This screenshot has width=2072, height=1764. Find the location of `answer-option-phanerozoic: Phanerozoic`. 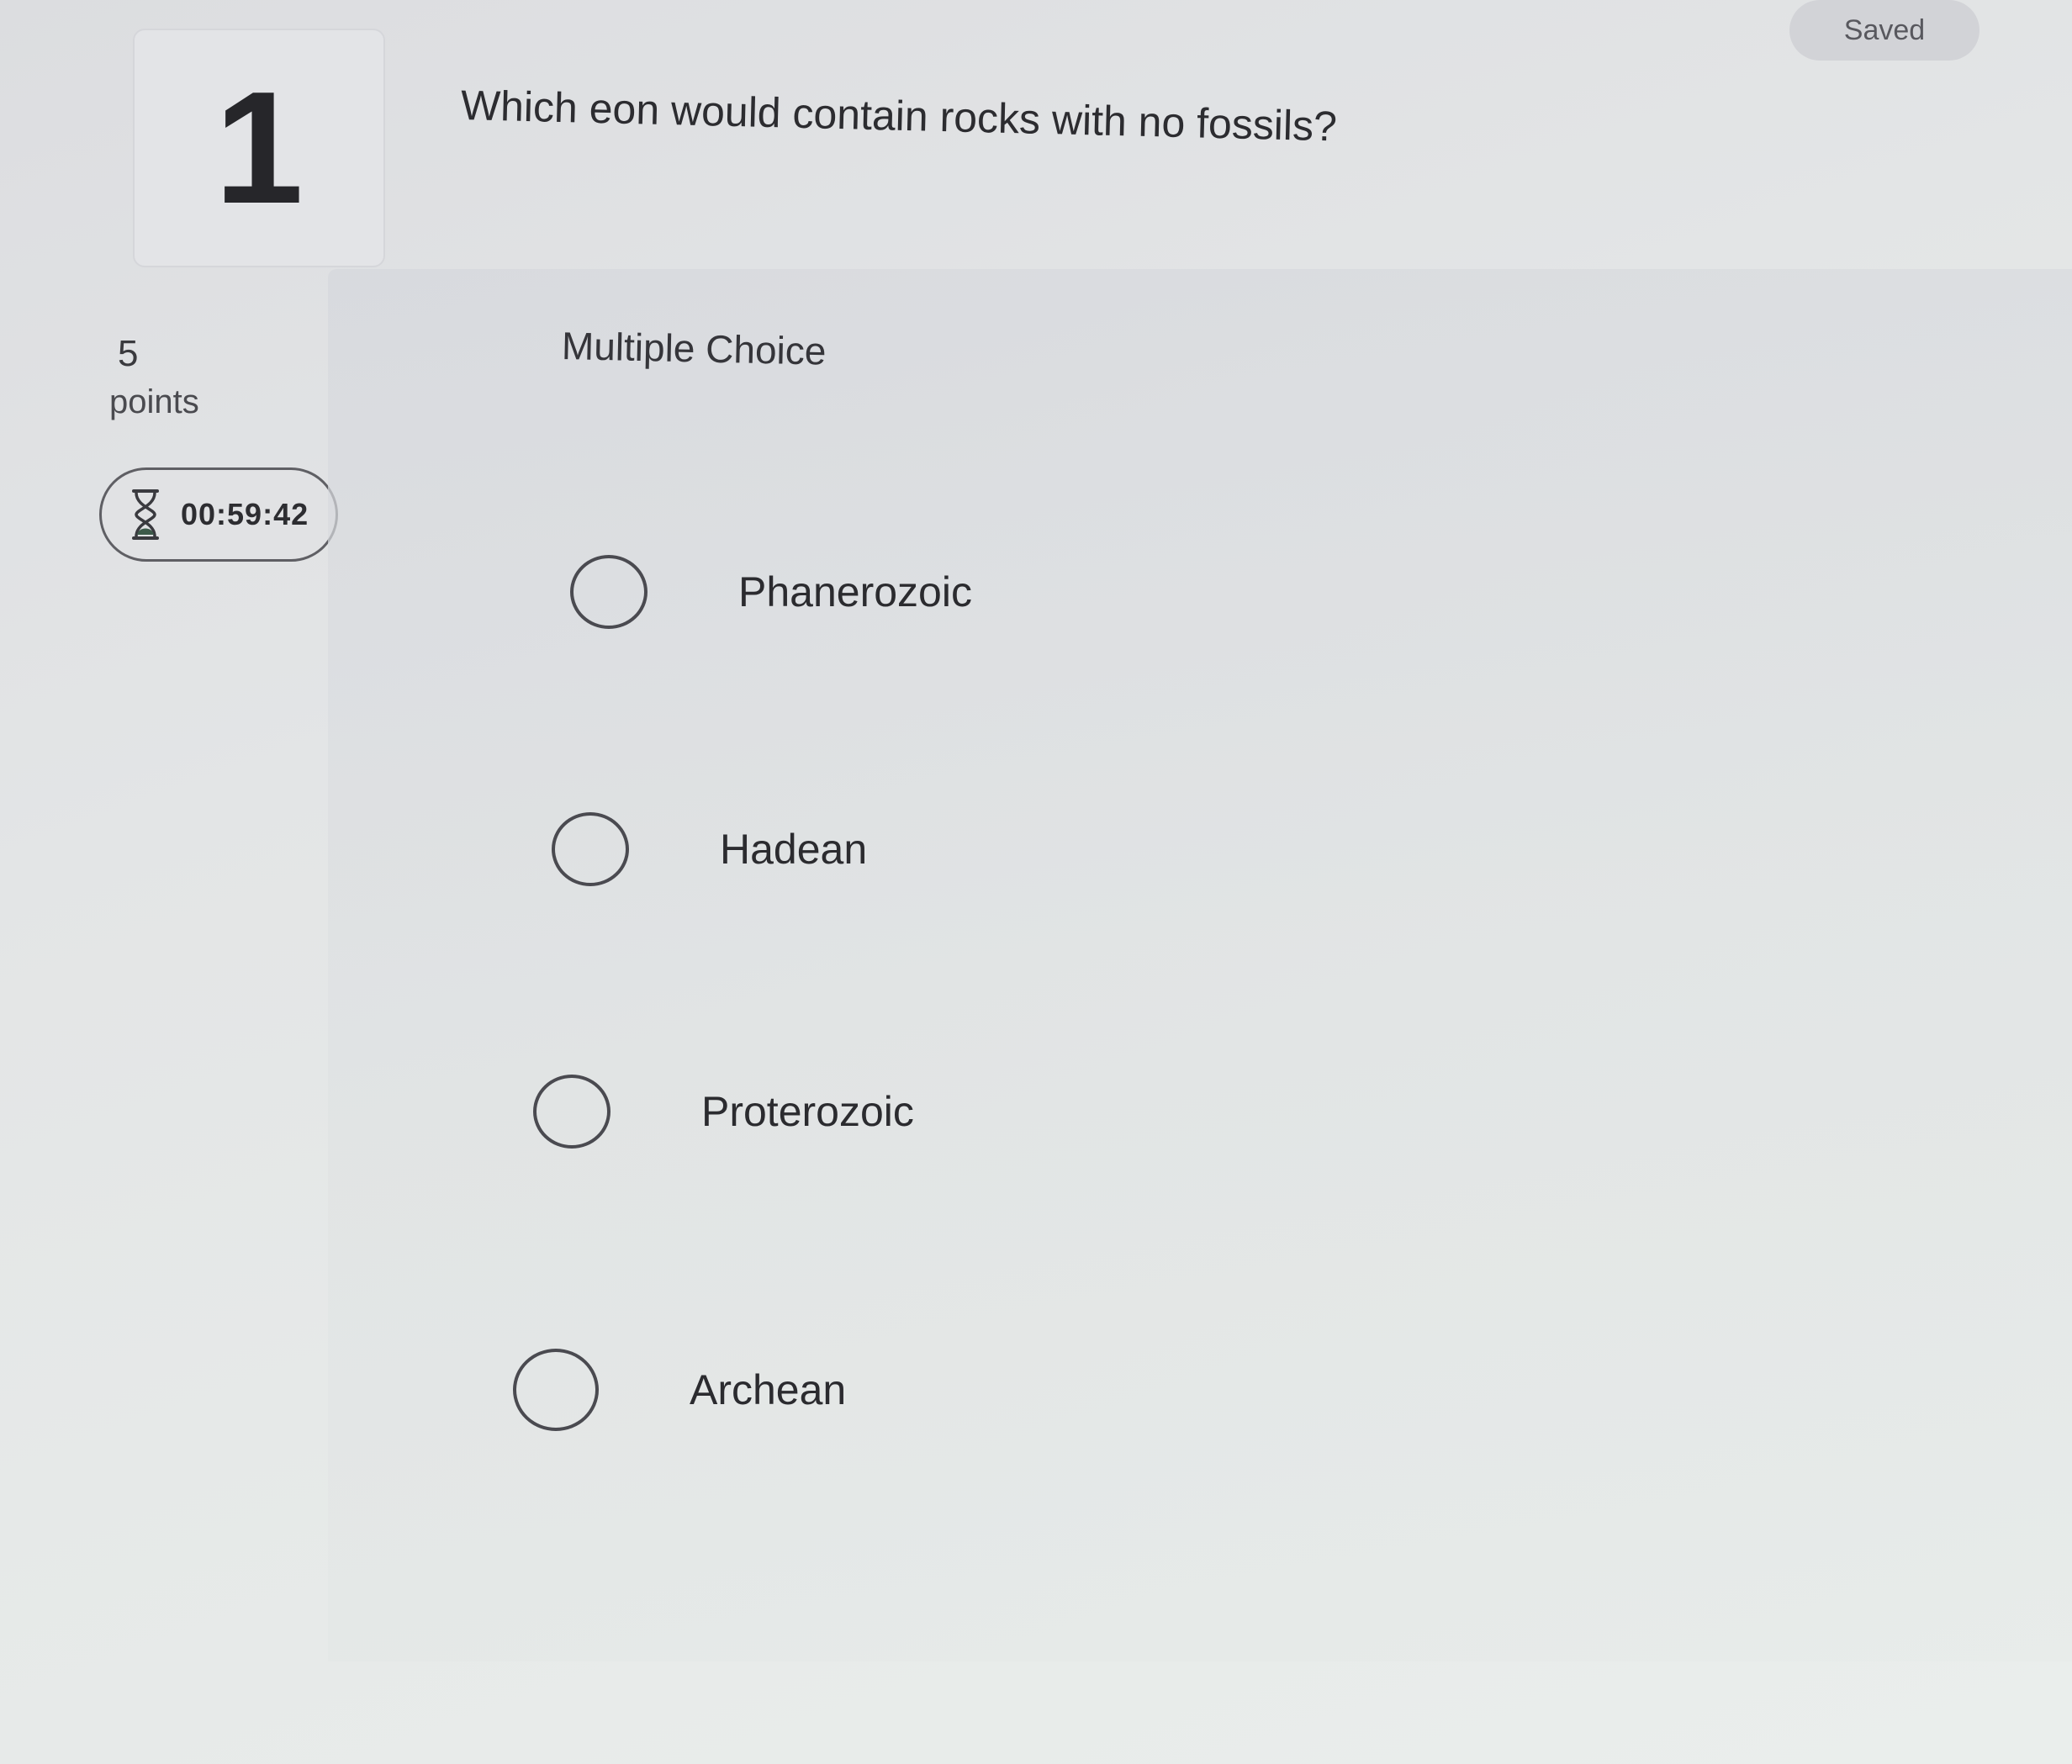

answer-option-phanerozoic: Phanerozoic is located at coordinates (771, 592).